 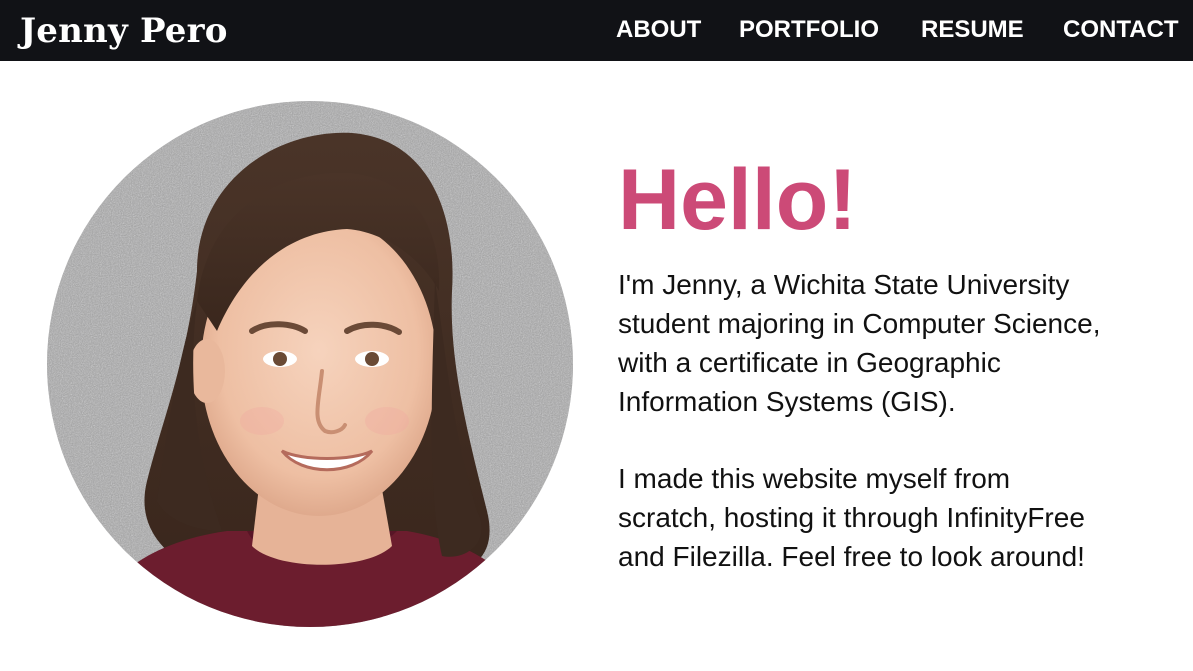 I want to click on nav-link-about: ABOUT, so click(x=658, y=30).